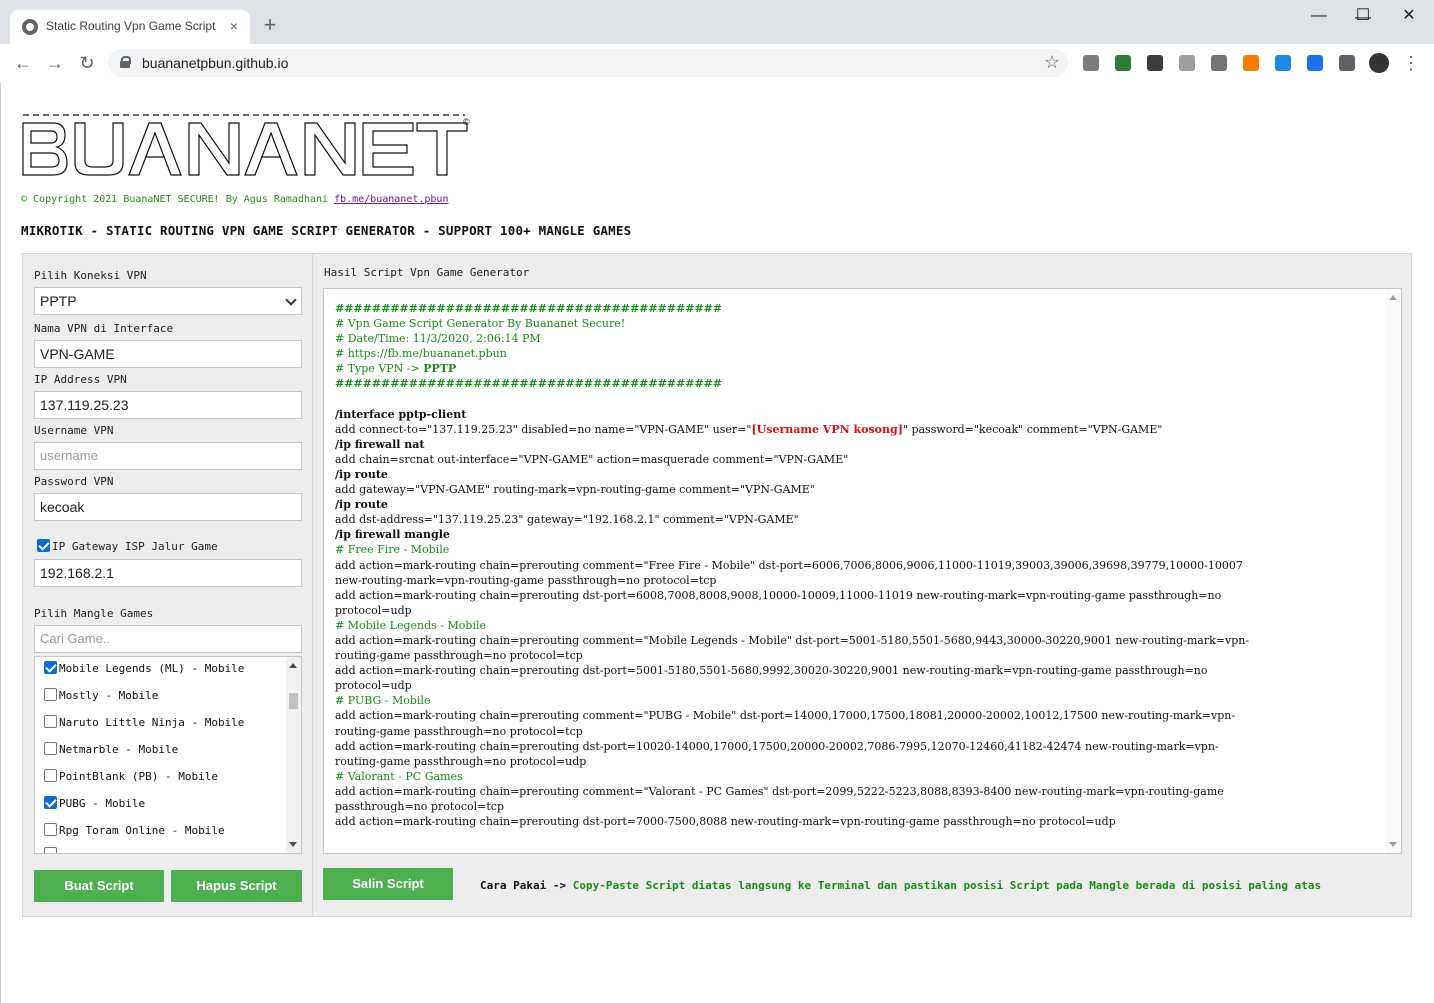 The width and height of the screenshot is (1434, 1003). What do you see at coordinates (1315, 63) in the screenshot?
I see `ext-zoom-icon` at bounding box center [1315, 63].